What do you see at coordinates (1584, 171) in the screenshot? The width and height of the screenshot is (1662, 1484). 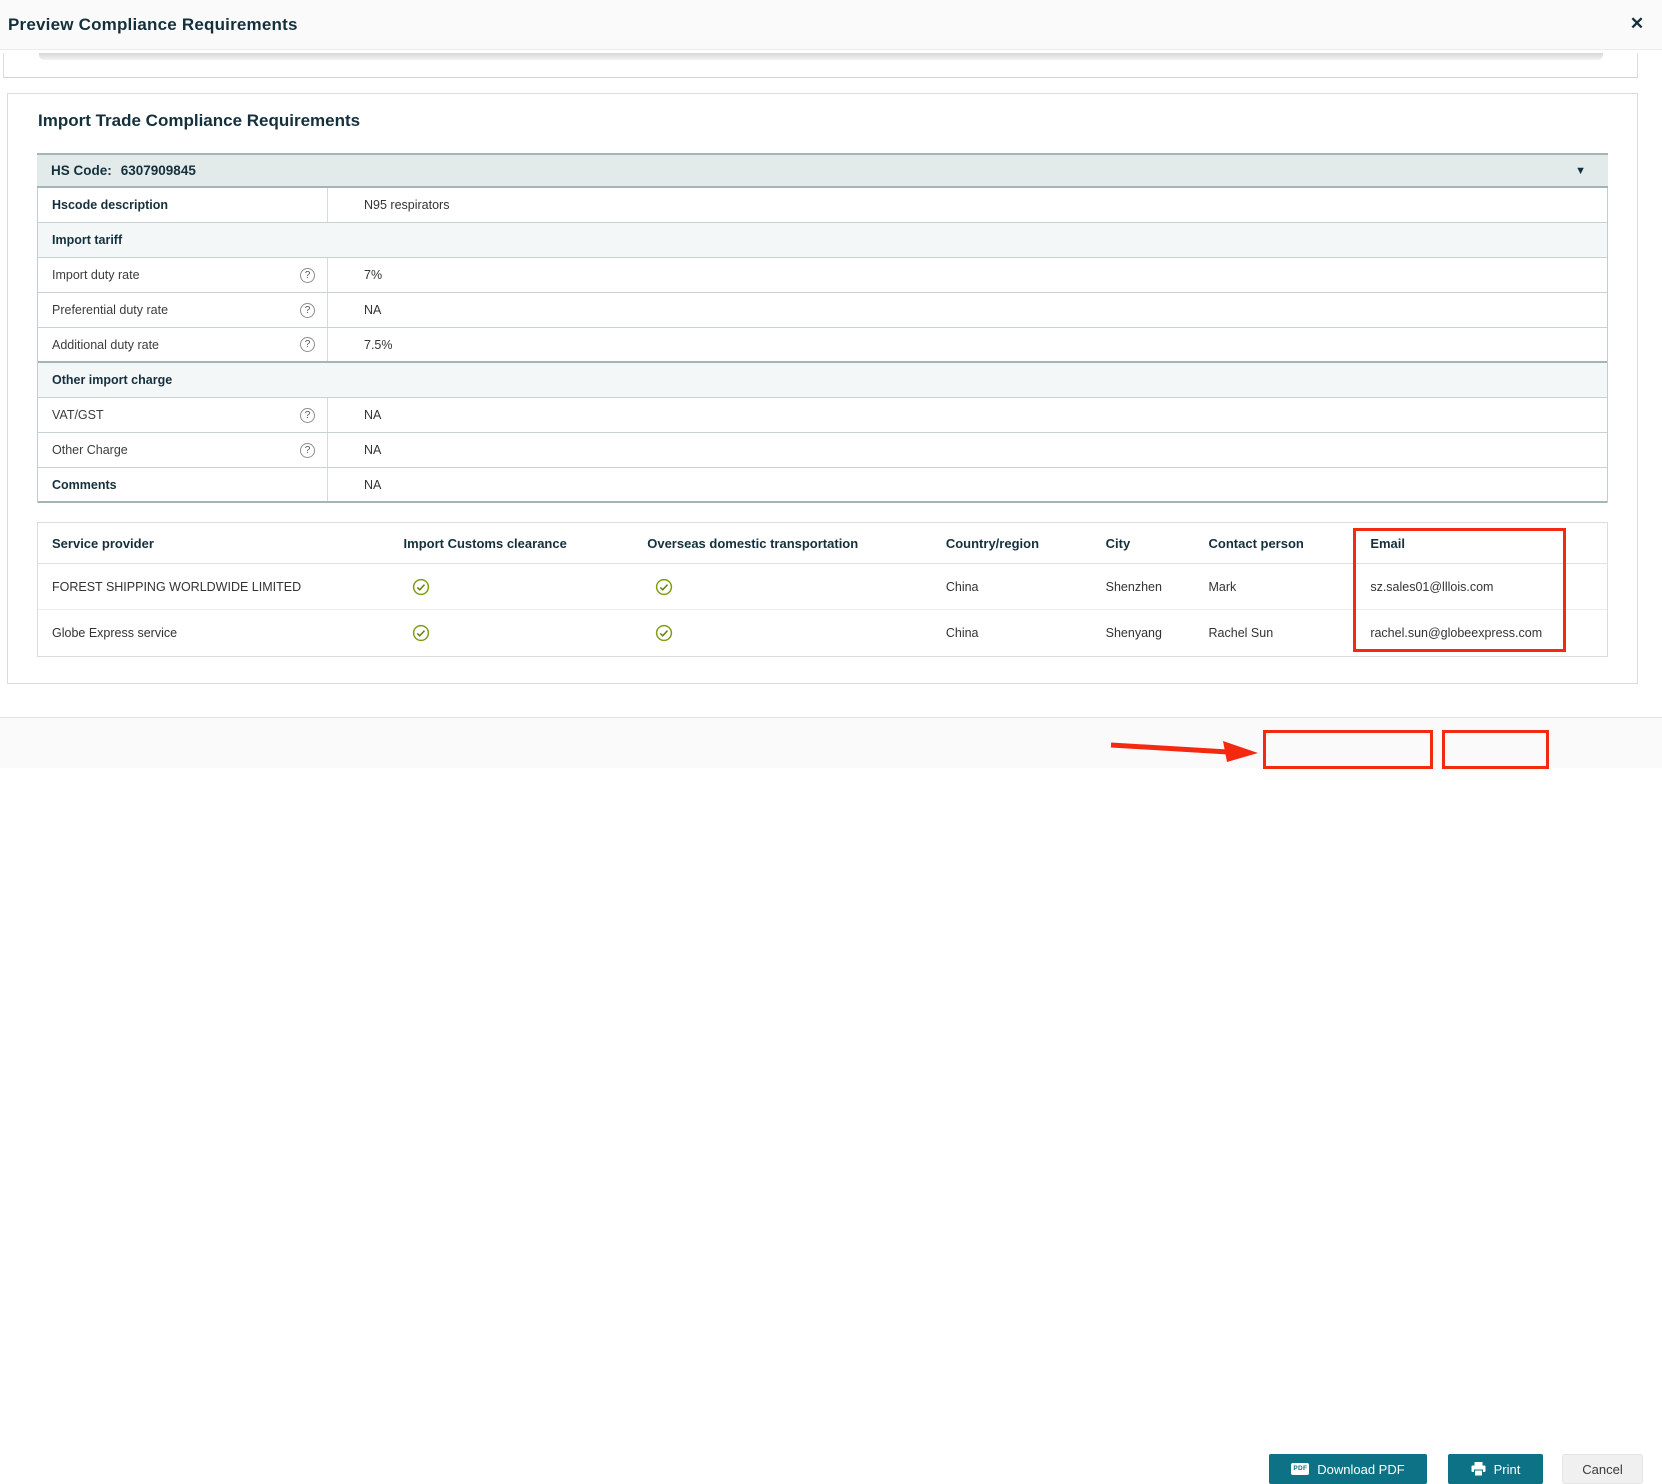 I see `chevron-down-icon: ▼` at bounding box center [1584, 171].